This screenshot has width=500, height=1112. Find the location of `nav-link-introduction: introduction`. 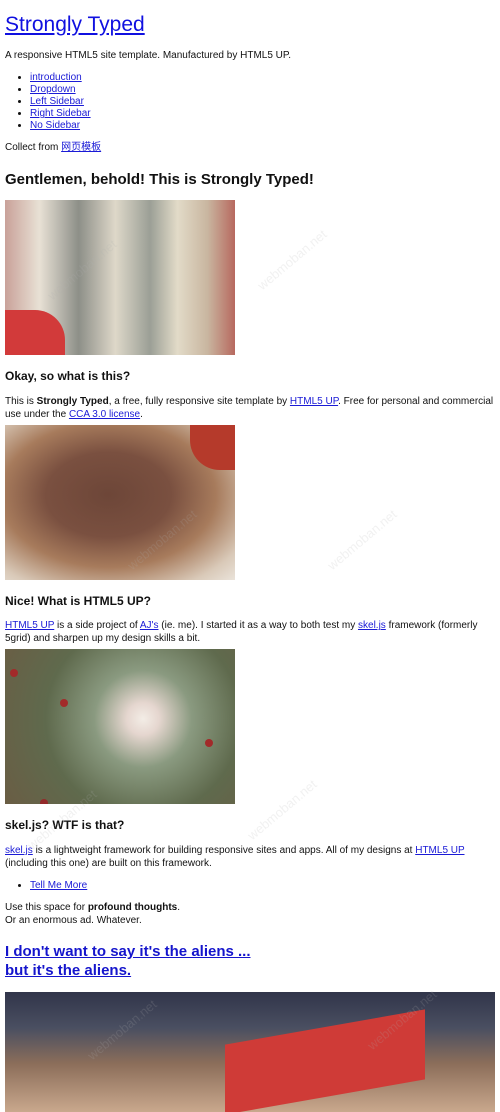

nav-link-introduction: introduction is located at coordinates (56, 77).